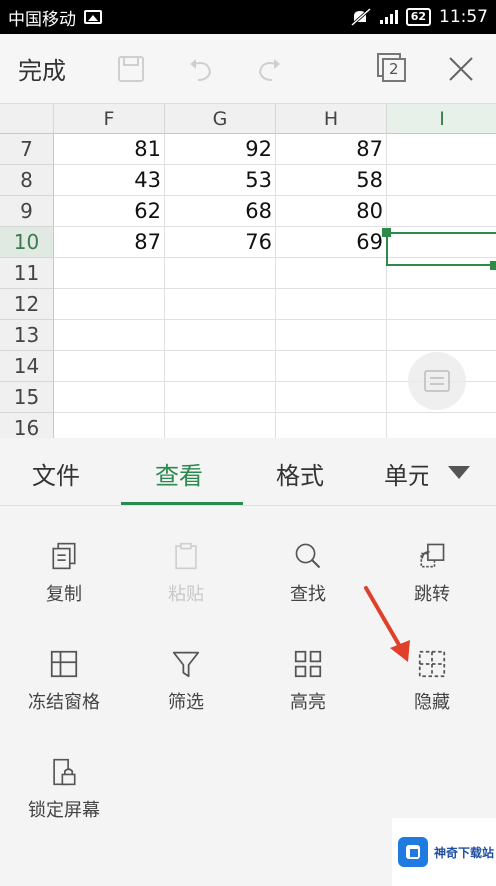 This screenshot has width=496, height=886. Describe the element at coordinates (331, 180) in the screenshot. I see `cell: 58` at that location.